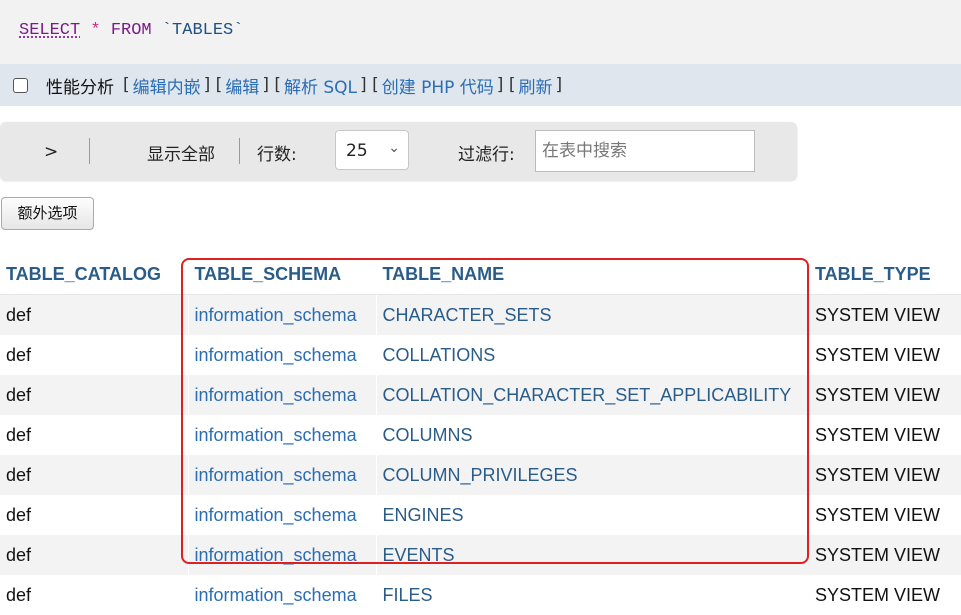 Image resolution: width=961 pixels, height=615 pixels. I want to click on rows-per-page-select: 25 ⌄, so click(372, 150).